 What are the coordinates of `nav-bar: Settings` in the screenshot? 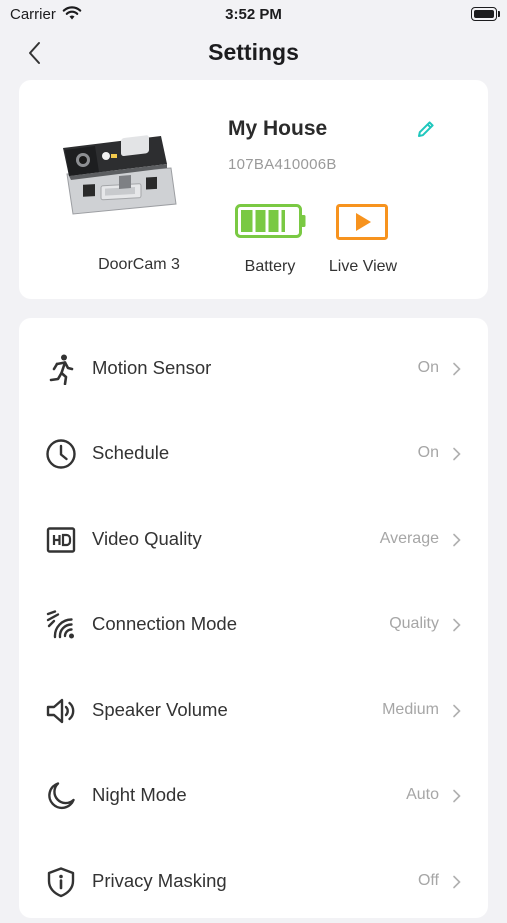 It's located at (253, 52).